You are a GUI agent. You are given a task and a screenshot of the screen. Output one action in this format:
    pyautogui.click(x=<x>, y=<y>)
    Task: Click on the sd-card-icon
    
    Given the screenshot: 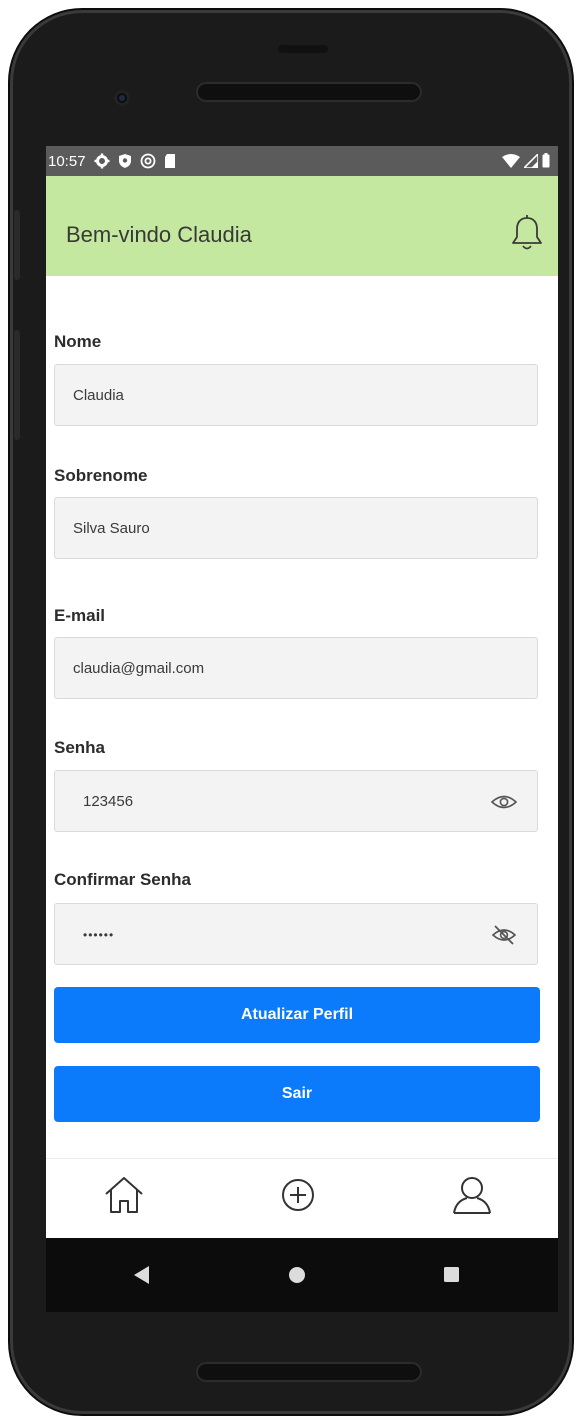 What is the action you would take?
    pyautogui.click(x=169, y=161)
    